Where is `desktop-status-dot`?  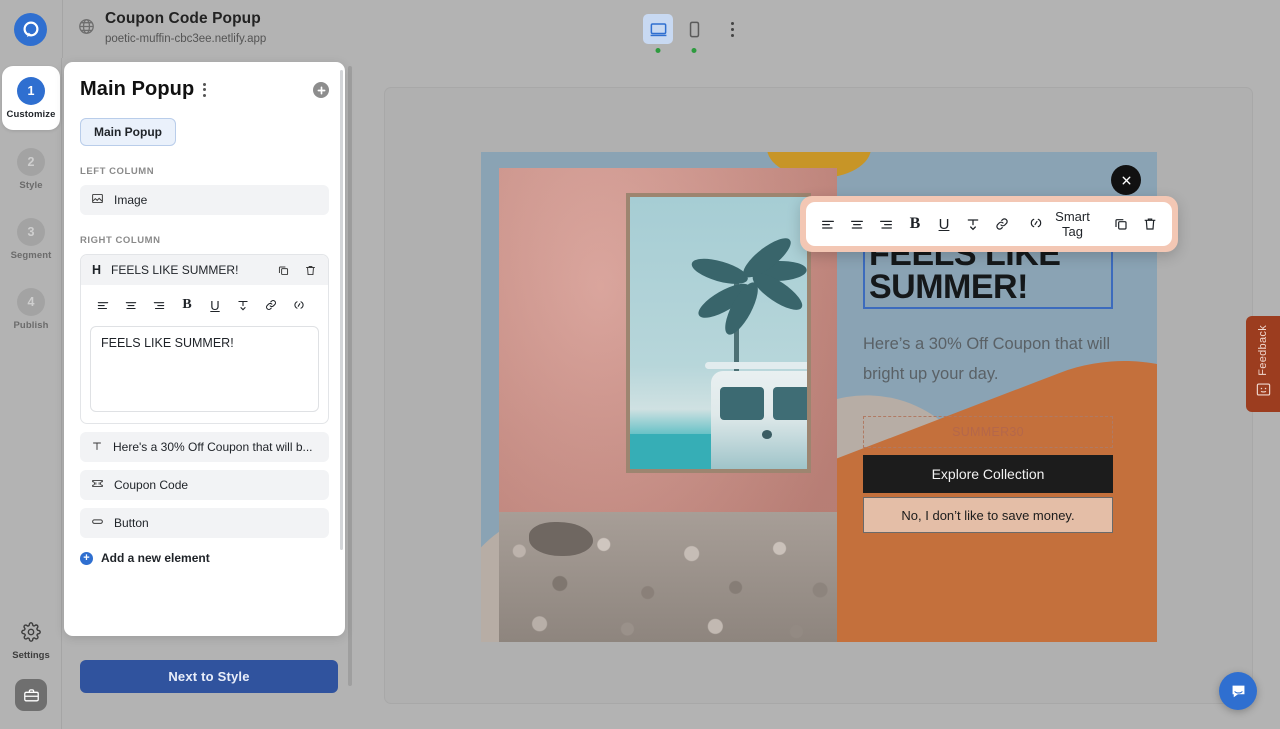 desktop-status-dot is located at coordinates (658, 50).